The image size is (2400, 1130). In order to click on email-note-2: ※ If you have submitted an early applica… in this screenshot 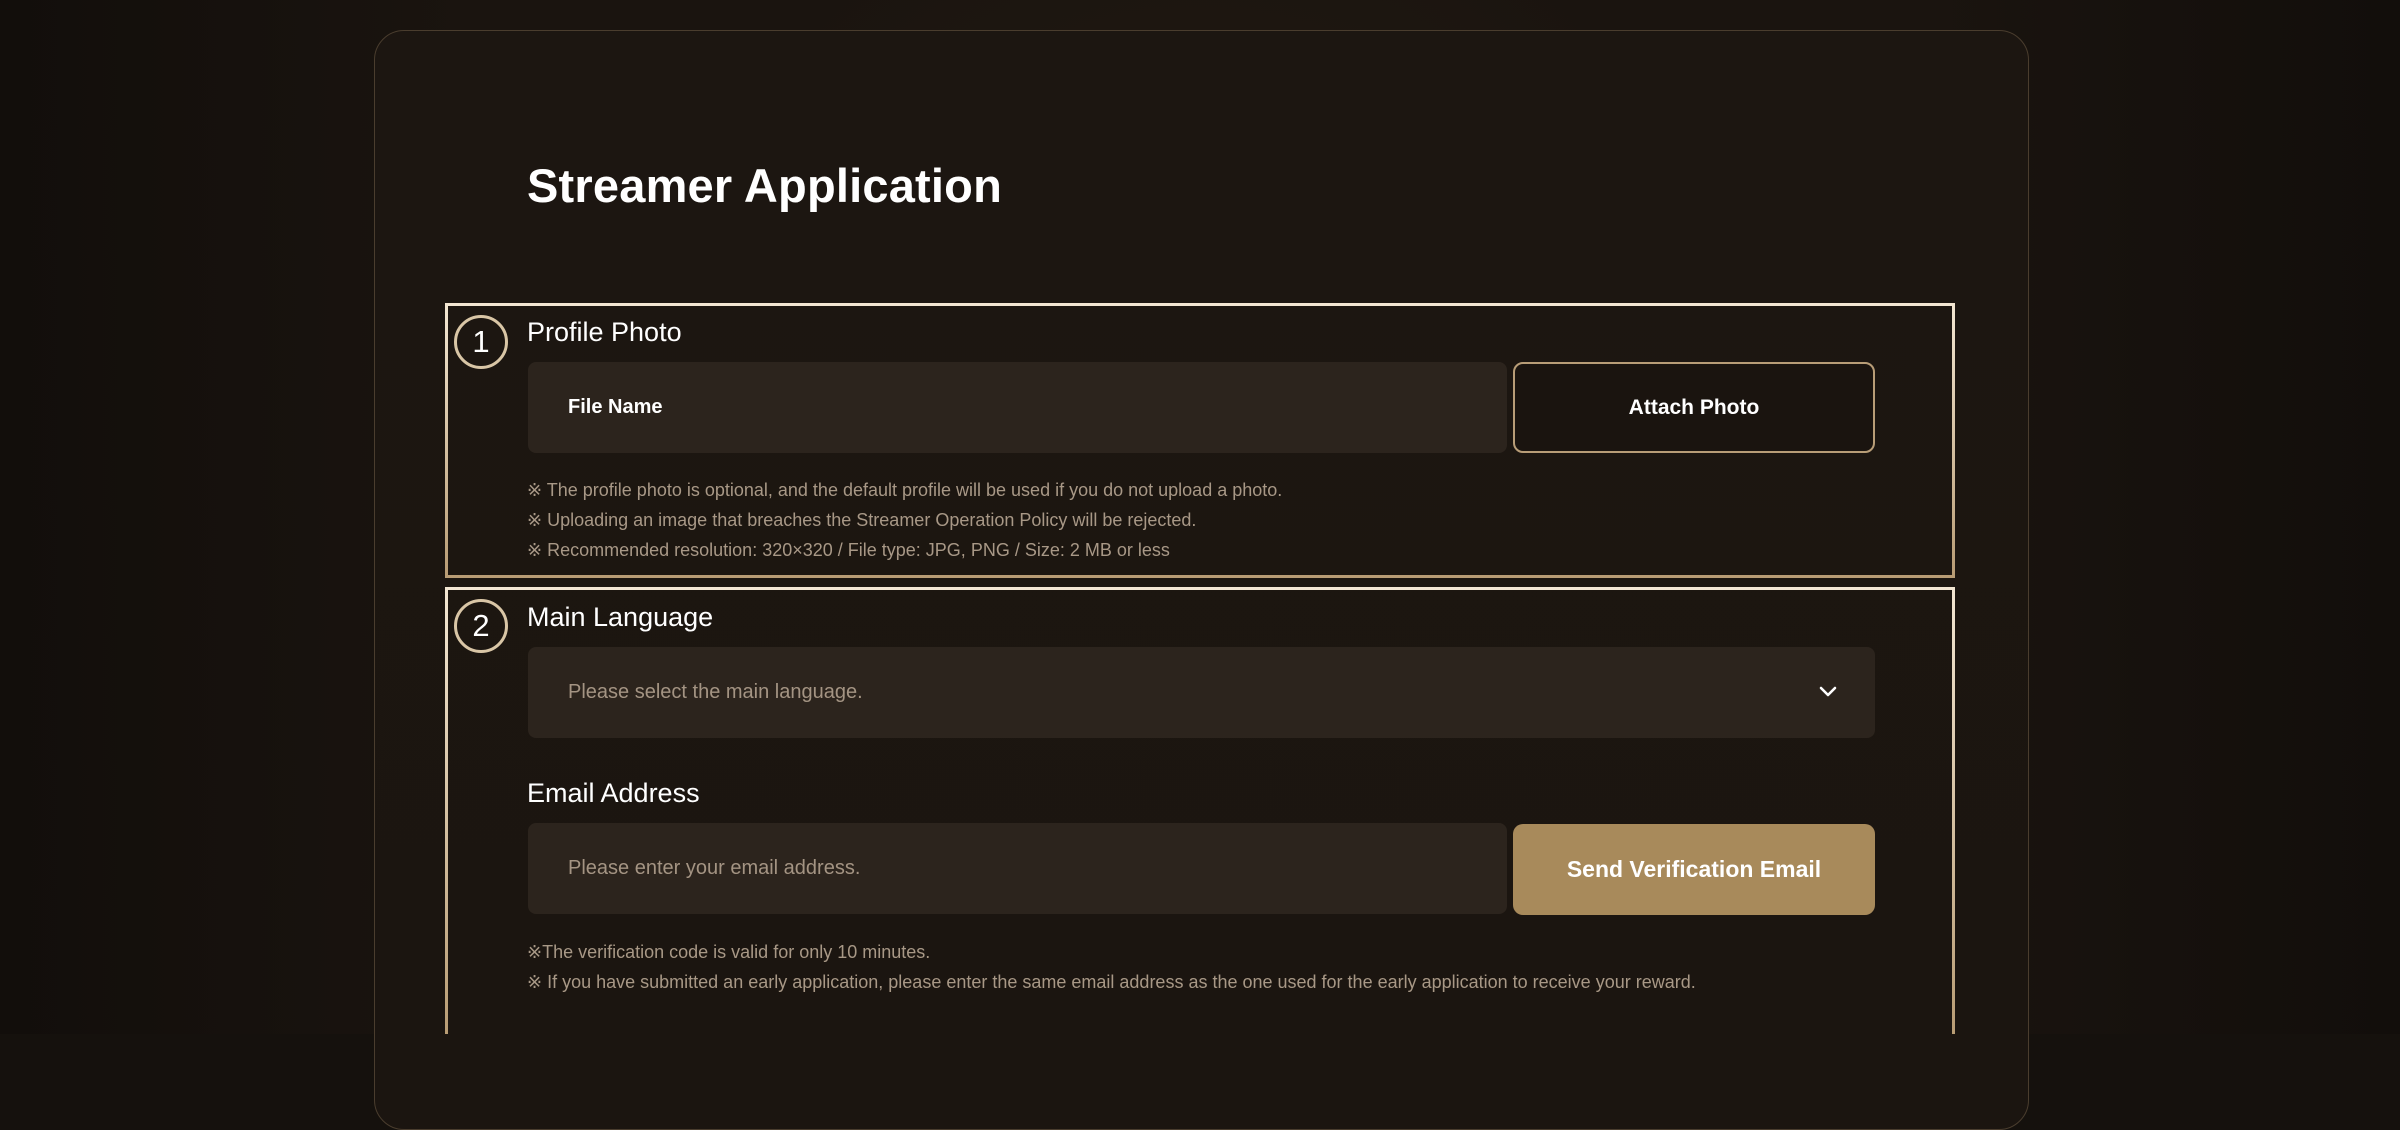, I will do `click(1111, 982)`.